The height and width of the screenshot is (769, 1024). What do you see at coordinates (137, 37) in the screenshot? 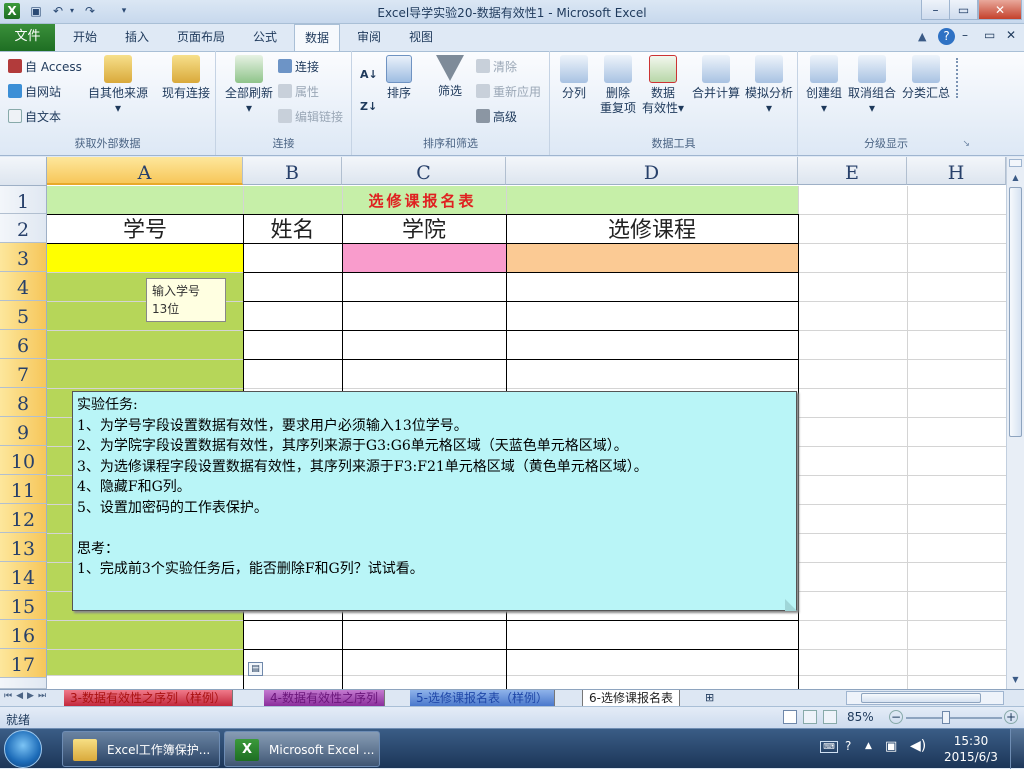
I see `tab-insert: 插入` at bounding box center [137, 37].